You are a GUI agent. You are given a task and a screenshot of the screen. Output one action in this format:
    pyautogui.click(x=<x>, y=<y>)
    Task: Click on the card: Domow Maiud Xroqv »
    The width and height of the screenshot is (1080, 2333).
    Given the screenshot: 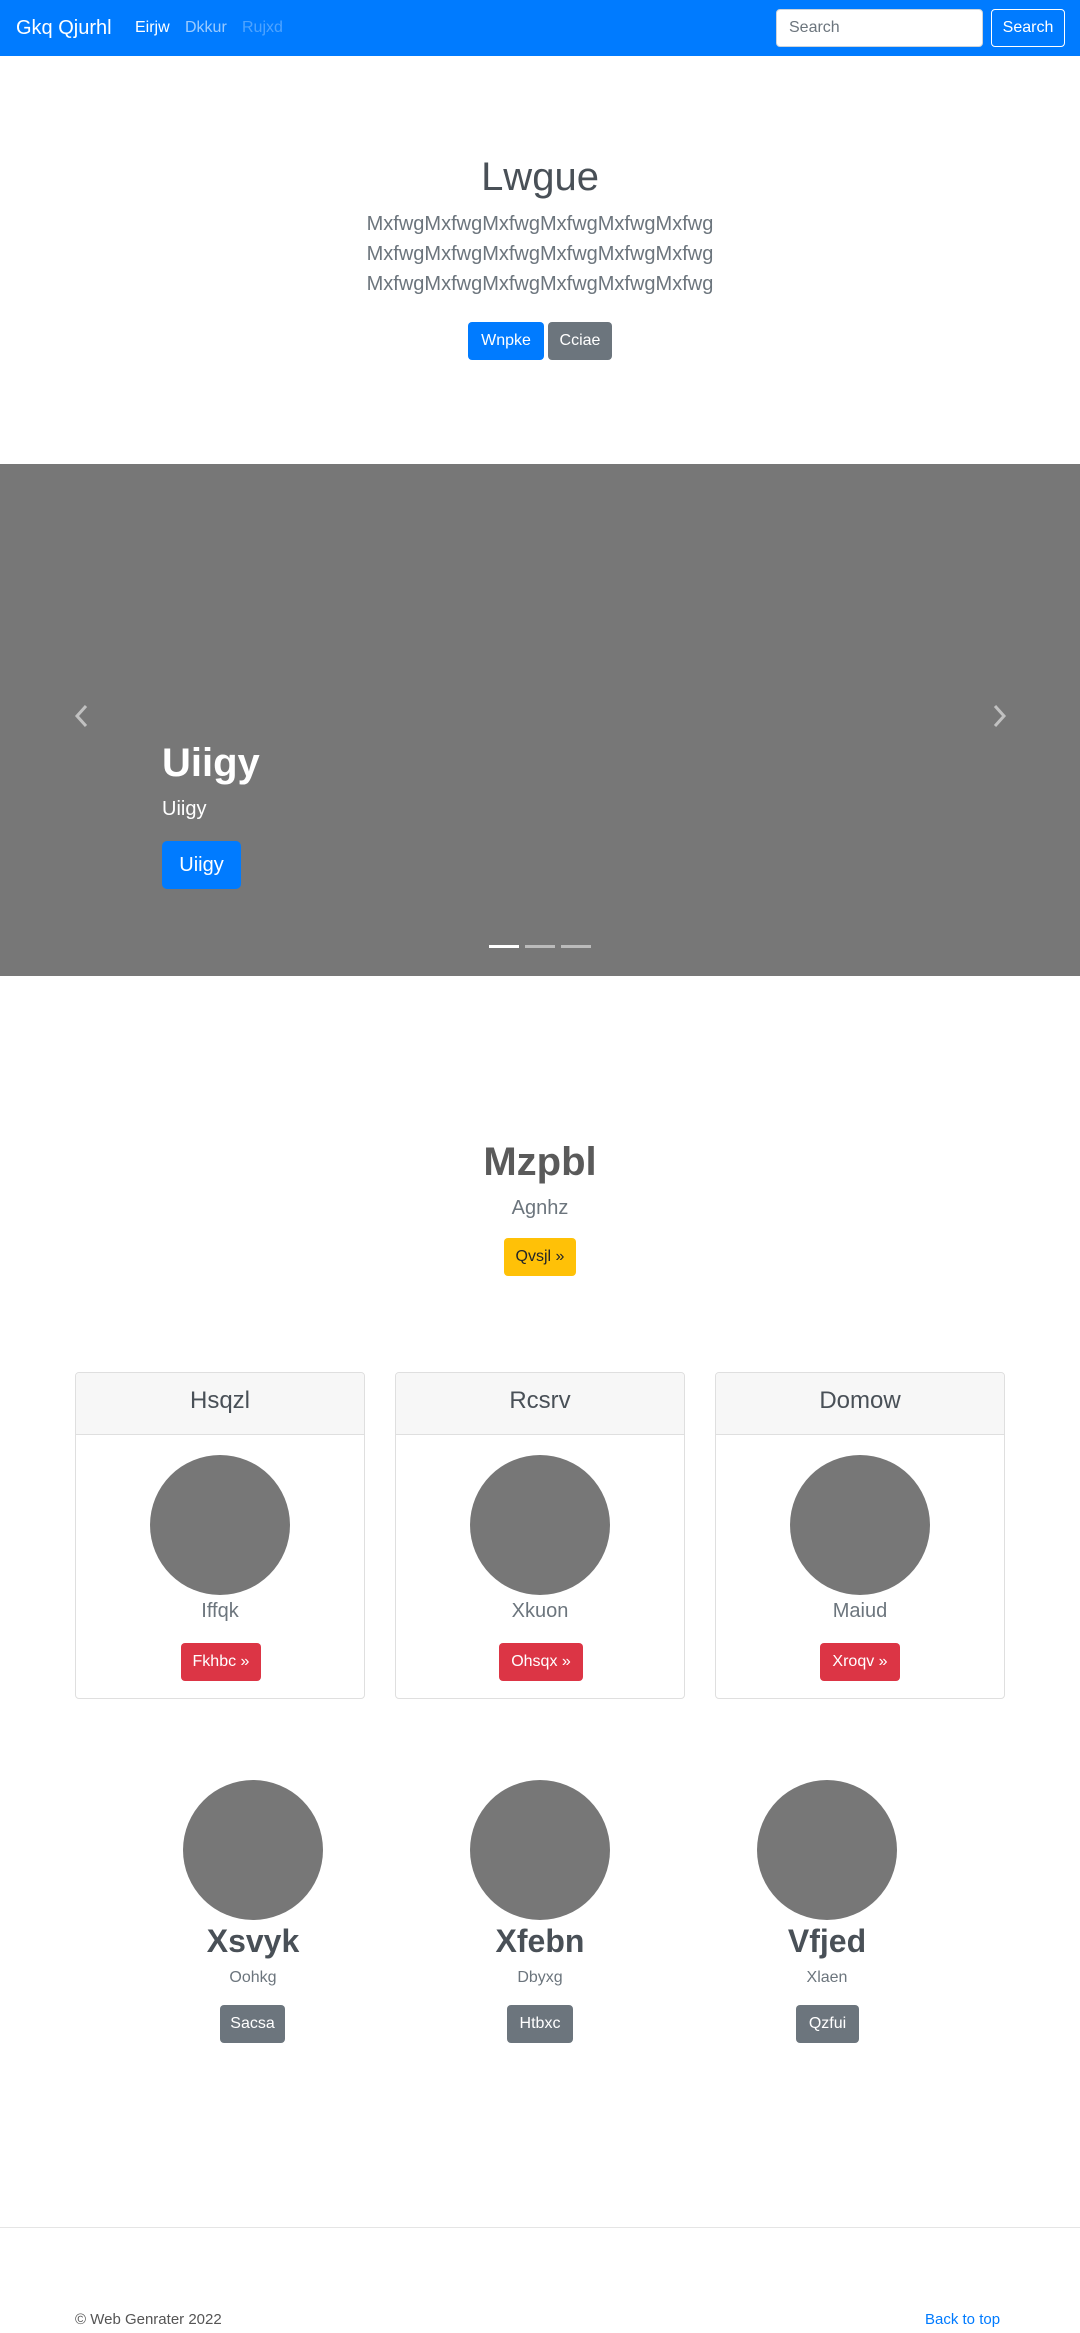 What is the action you would take?
    pyautogui.click(x=860, y=1535)
    